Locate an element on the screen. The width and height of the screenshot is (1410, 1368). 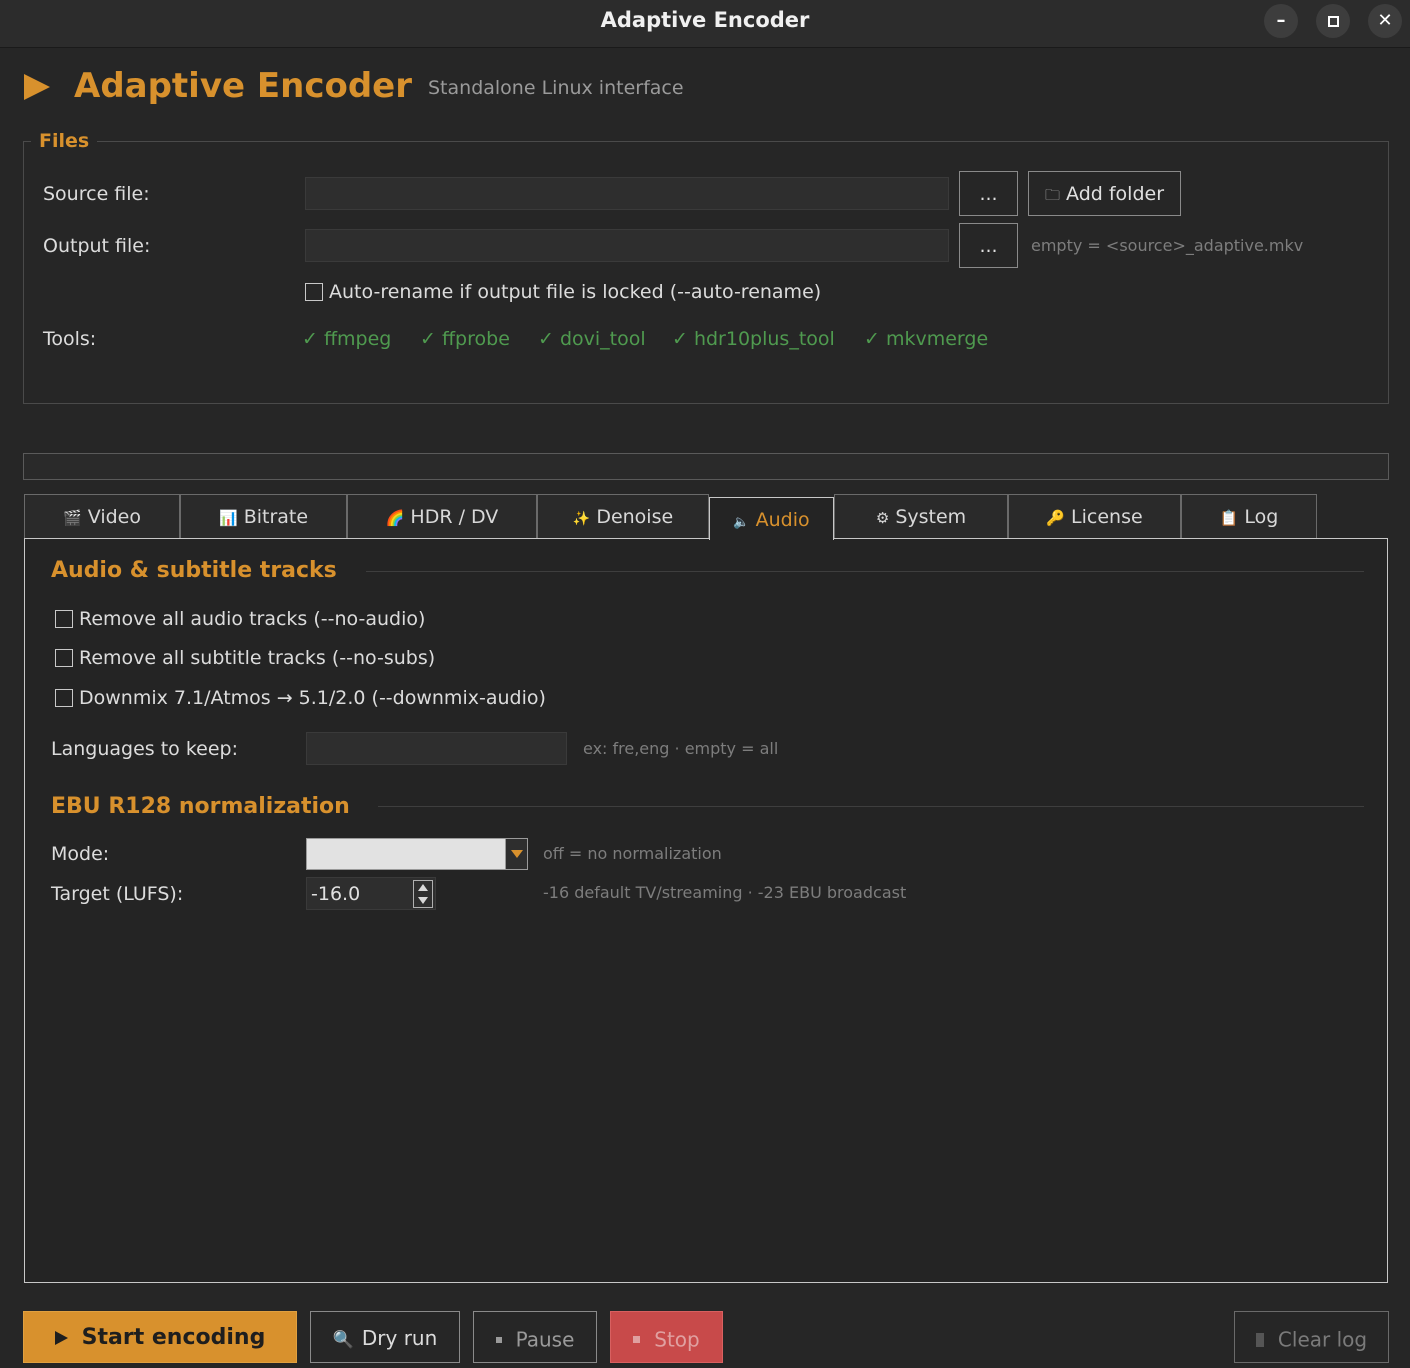
sparkle-icon: ✨ is located at coordinates (581, 519).